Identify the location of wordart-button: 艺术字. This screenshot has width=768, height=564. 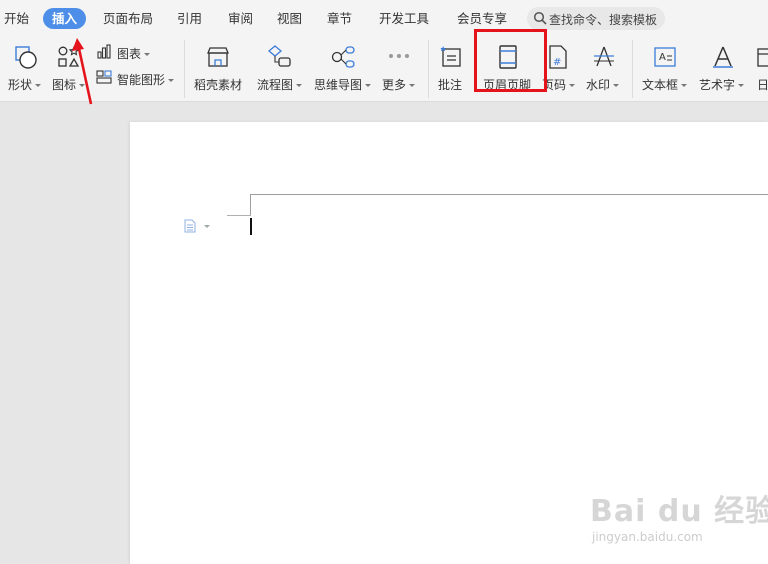
(724, 68).